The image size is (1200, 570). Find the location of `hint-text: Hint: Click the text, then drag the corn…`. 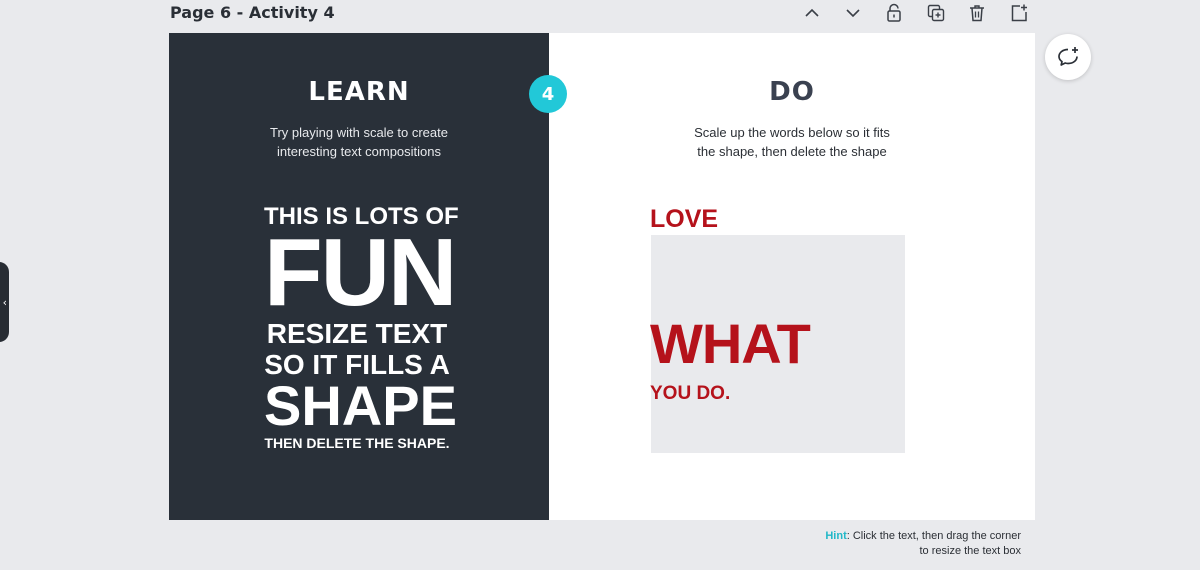

hint-text: Hint: Click the text, then drag the corn… is located at coordinates (891, 544).